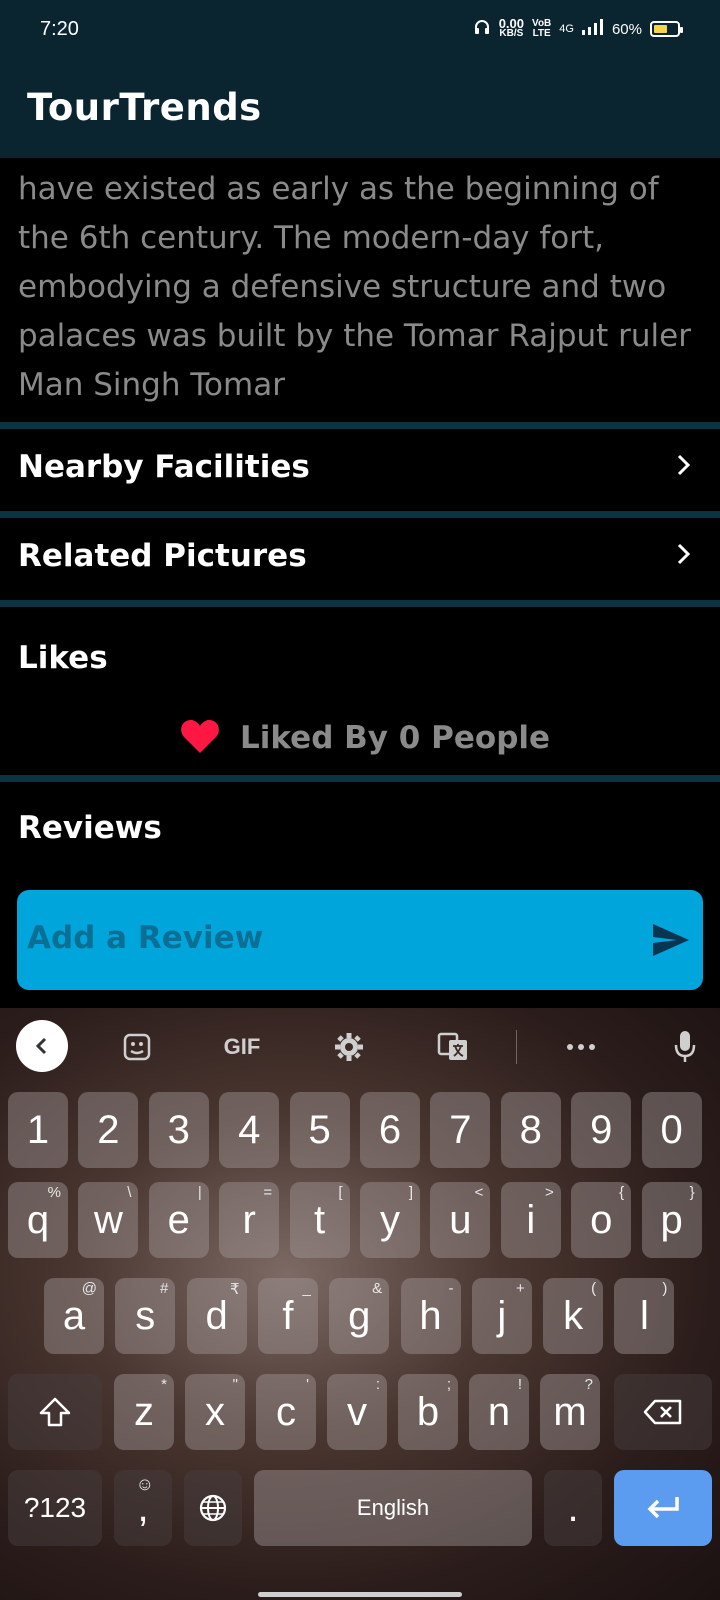  Describe the element at coordinates (129, 1192) in the screenshot. I see `key-hint: \` at that location.